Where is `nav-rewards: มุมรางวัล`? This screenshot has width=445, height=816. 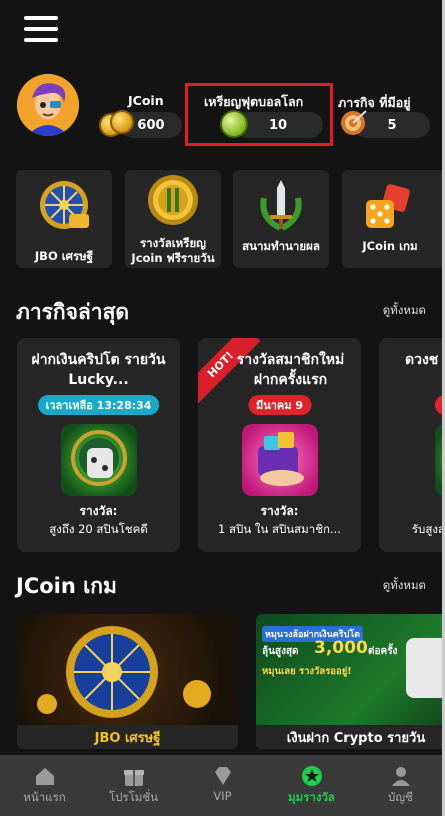 nav-rewards: มุมรางวัล is located at coordinates (311, 785).